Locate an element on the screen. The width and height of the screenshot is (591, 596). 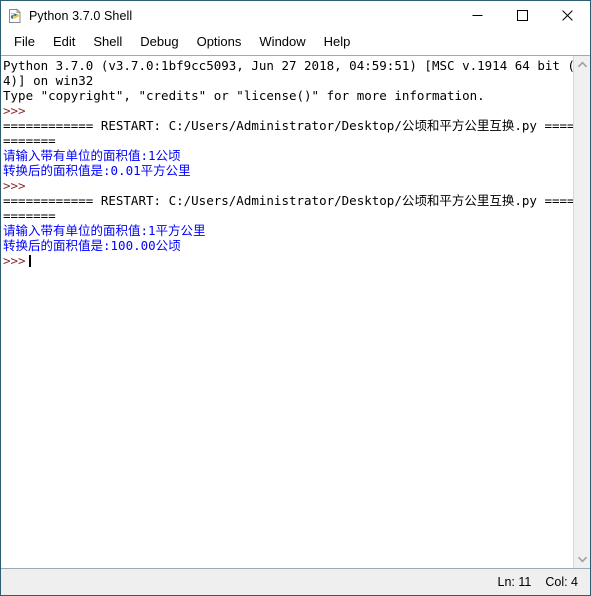
window-title: Python 3.7.0 Shell is located at coordinates (81, 15).